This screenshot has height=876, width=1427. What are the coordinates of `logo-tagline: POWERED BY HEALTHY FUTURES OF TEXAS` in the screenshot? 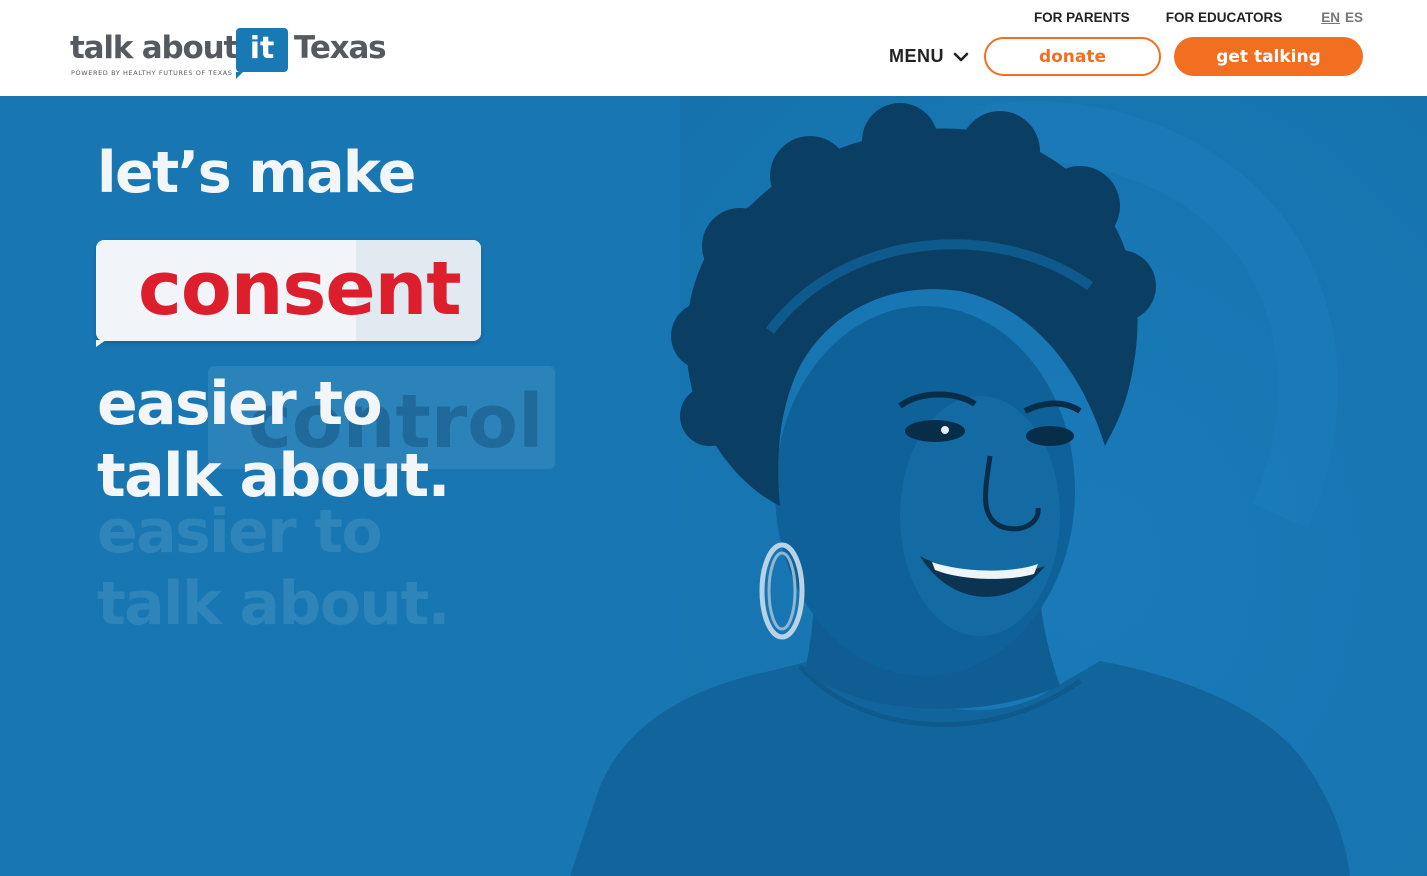 It's located at (152, 73).